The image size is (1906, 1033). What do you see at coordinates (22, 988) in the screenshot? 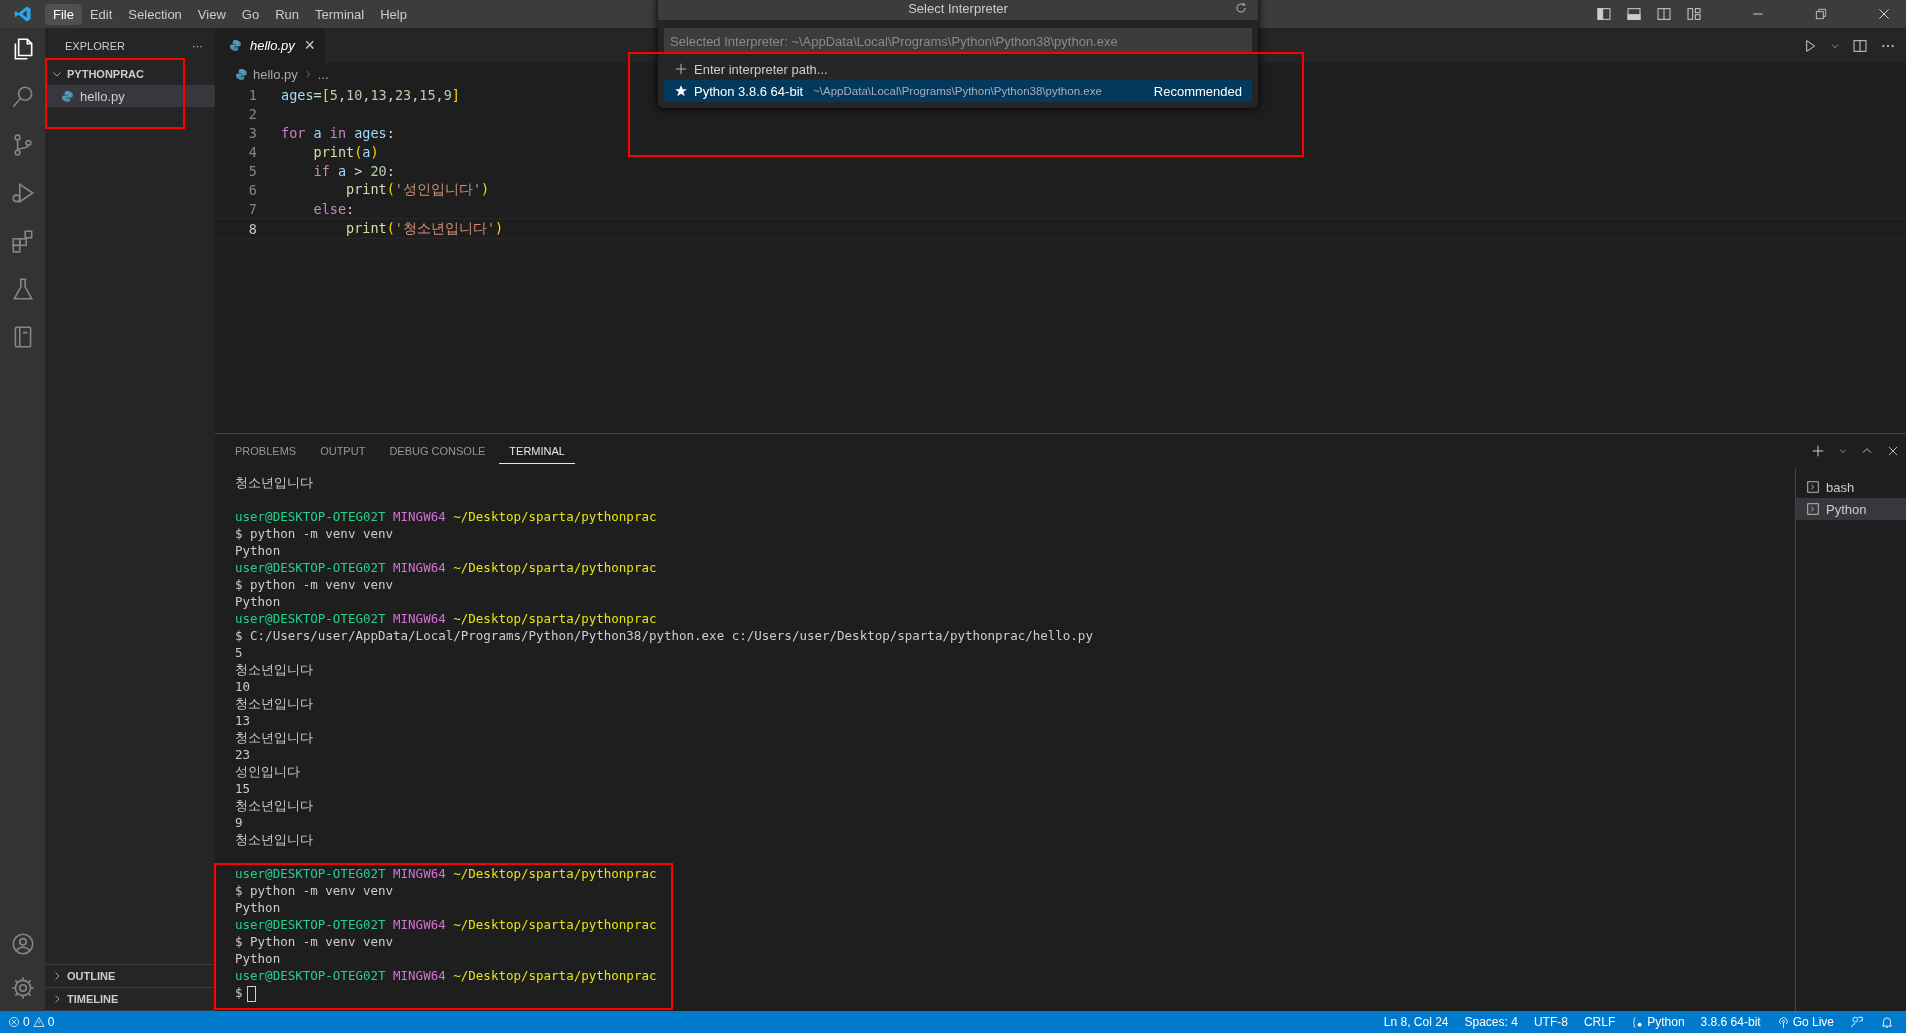
I see `settings-icon` at bounding box center [22, 988].